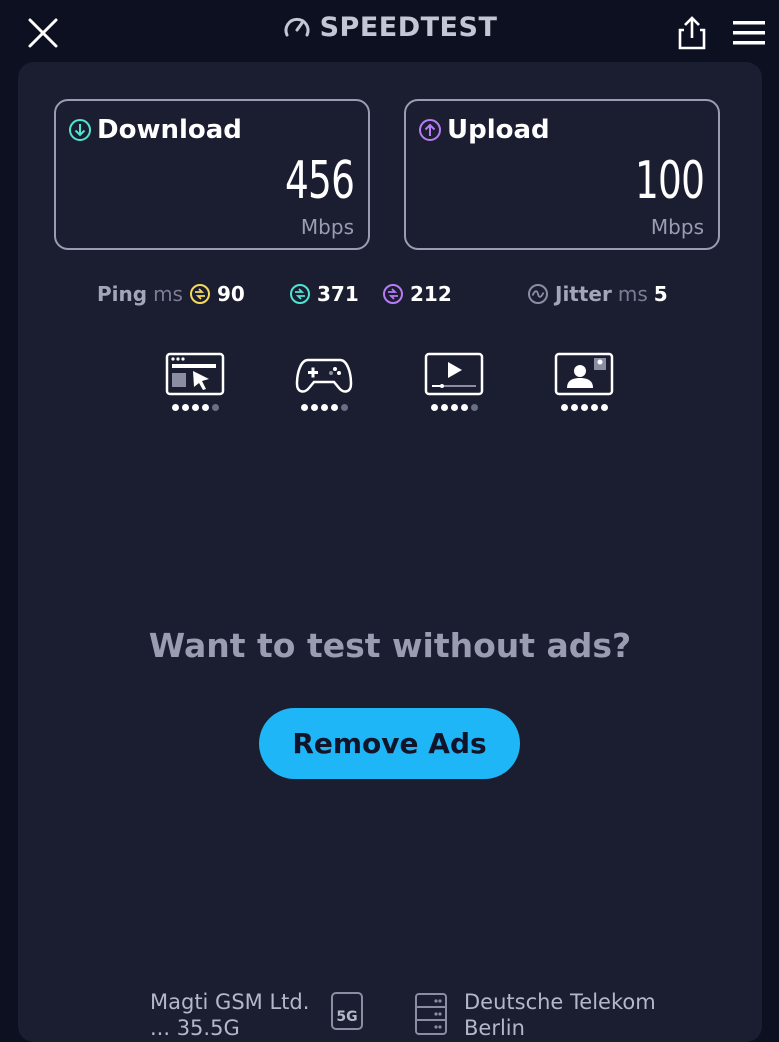 This screenshot has width=779, height=1042. I want to click on ping-upload-value: 212, so click(431, 294).